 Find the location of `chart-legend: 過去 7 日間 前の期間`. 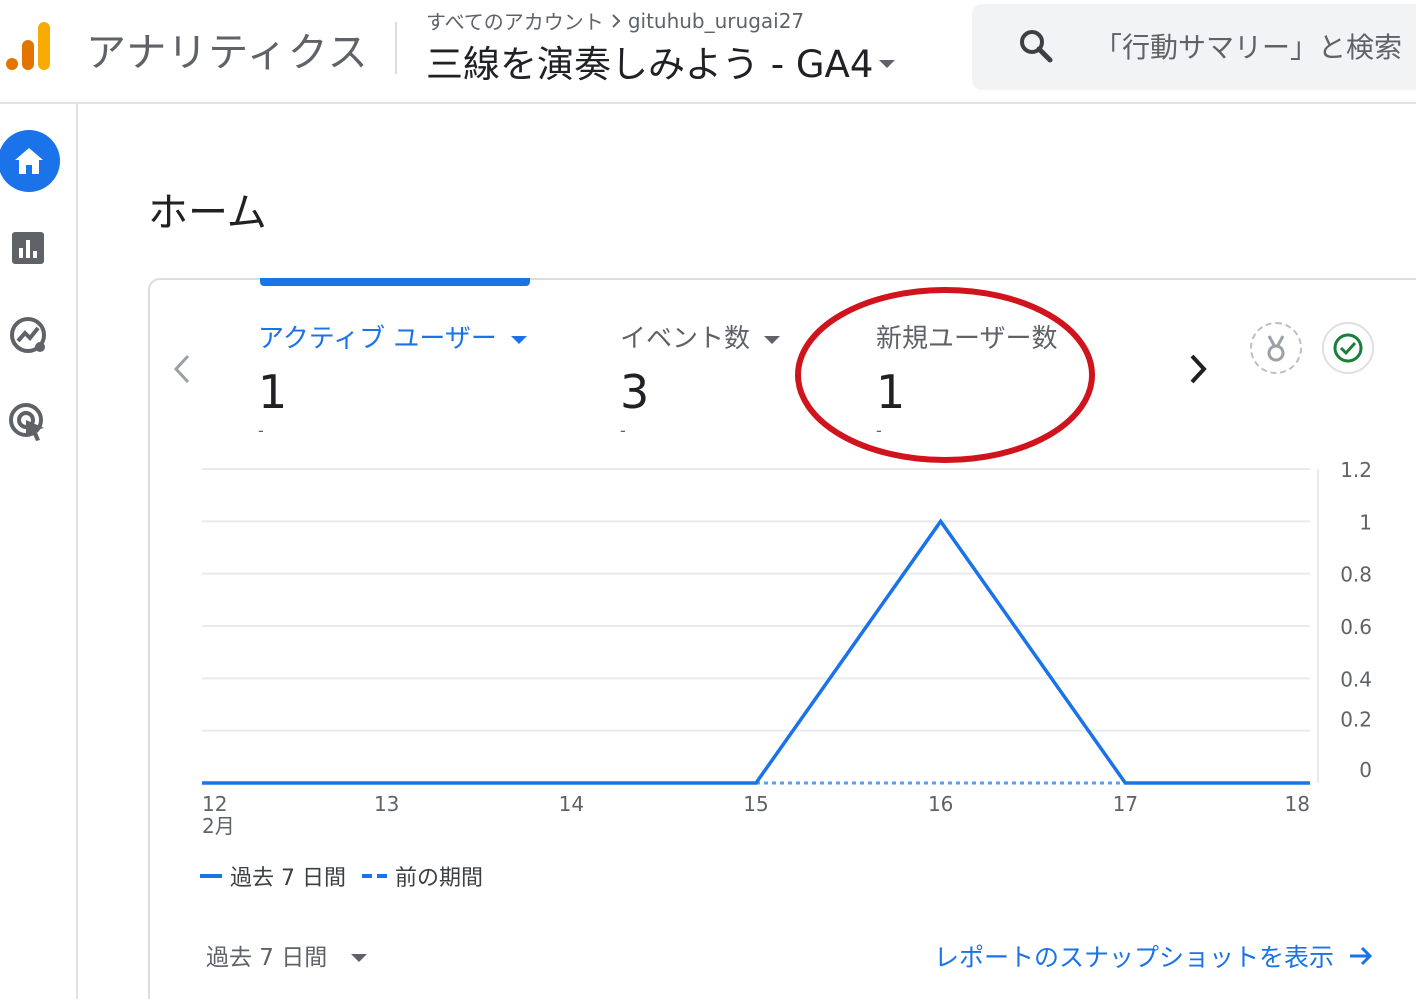

chart-legend: 過去 7 日間 前の期間 is located at coordinates (341, 876).